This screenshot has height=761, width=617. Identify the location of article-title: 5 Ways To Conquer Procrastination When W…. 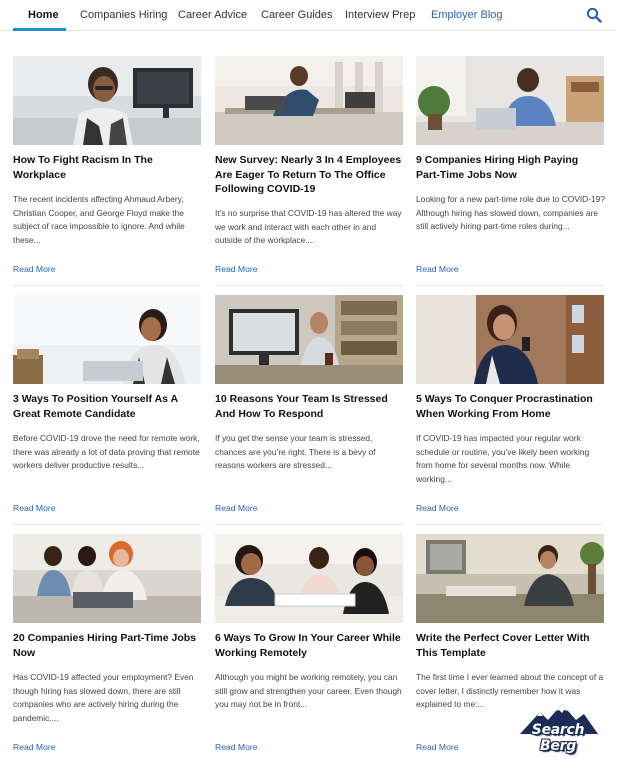
(510, 406).